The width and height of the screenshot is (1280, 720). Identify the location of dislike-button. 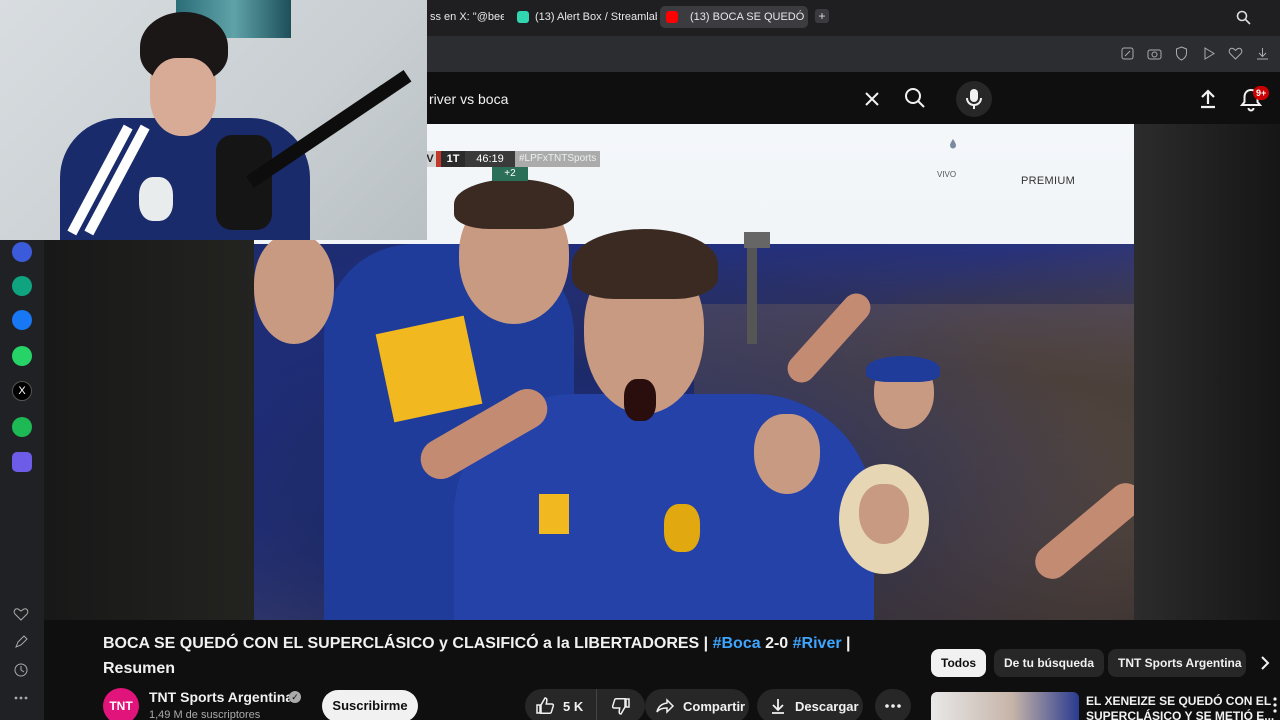
(621, 706).